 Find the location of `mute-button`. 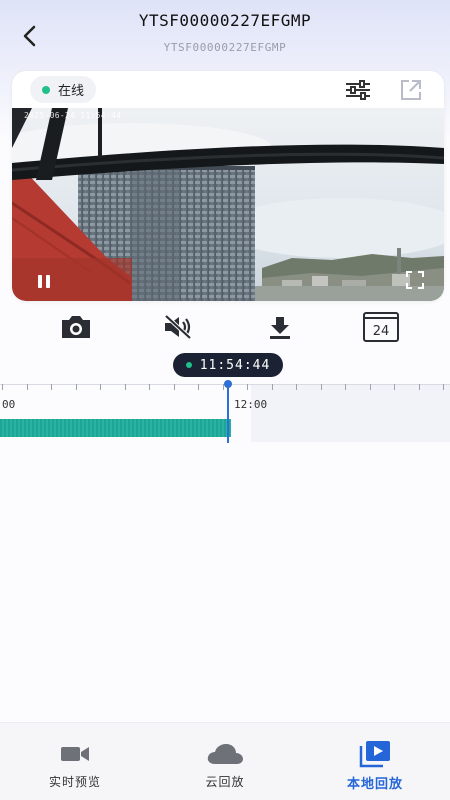

mute-button is located at coordinates (178, 327).